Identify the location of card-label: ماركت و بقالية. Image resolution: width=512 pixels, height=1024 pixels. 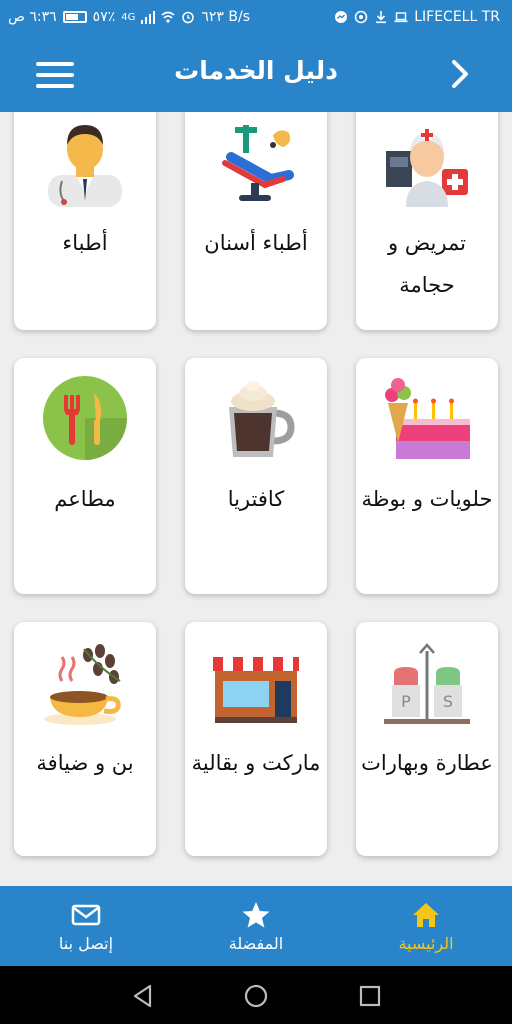
(256, 763).